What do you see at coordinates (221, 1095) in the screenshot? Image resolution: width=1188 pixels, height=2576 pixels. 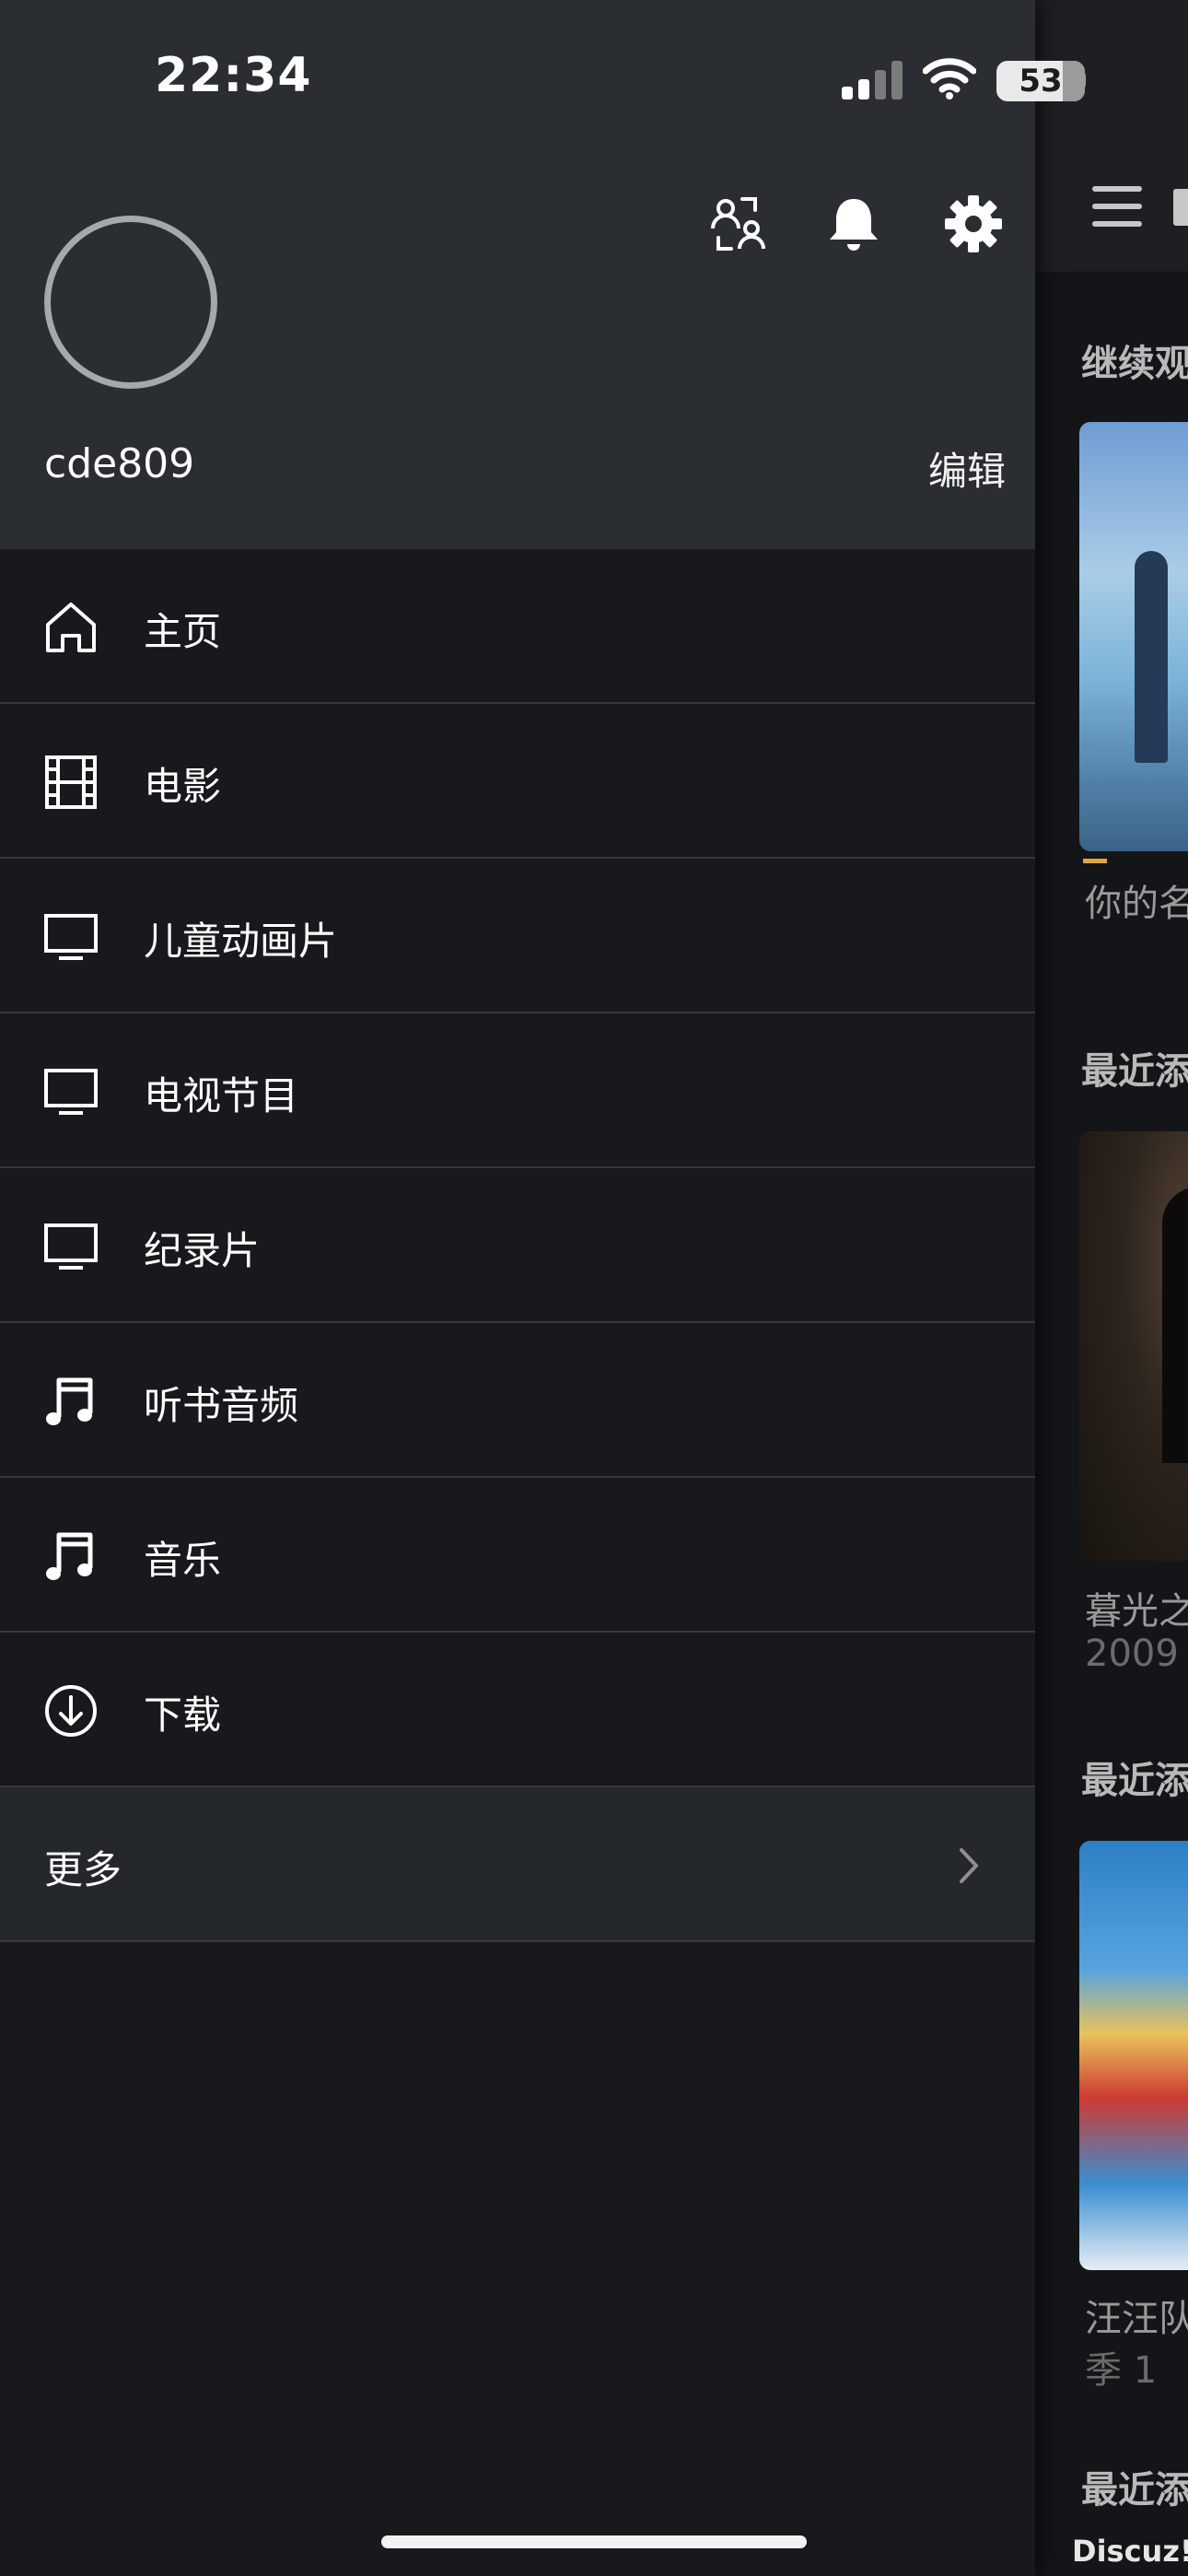 I see `menu-item-label: 电视节目` at bounding box center [221, 1095].